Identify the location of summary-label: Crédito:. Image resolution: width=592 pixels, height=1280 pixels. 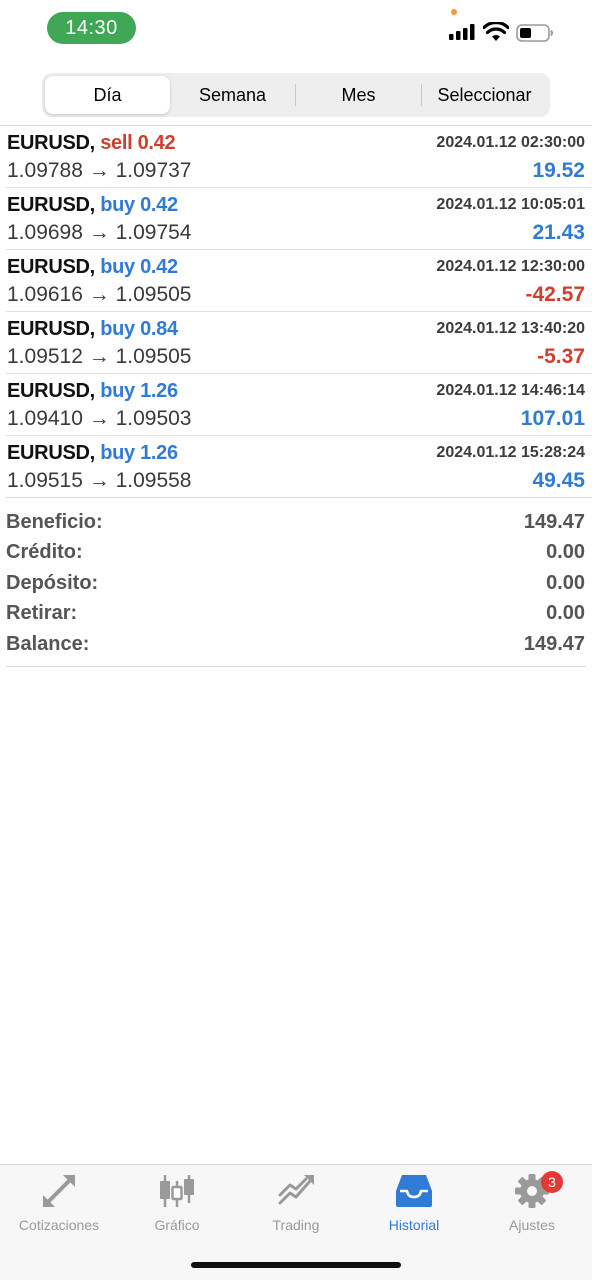
(44, 552).